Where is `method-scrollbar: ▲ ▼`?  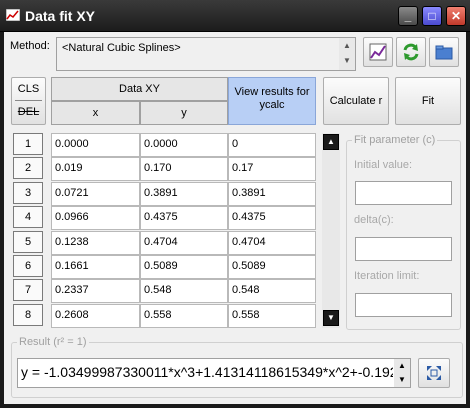 method-scrollbar: ▲ ▼ is located at coordinates (347, 54).